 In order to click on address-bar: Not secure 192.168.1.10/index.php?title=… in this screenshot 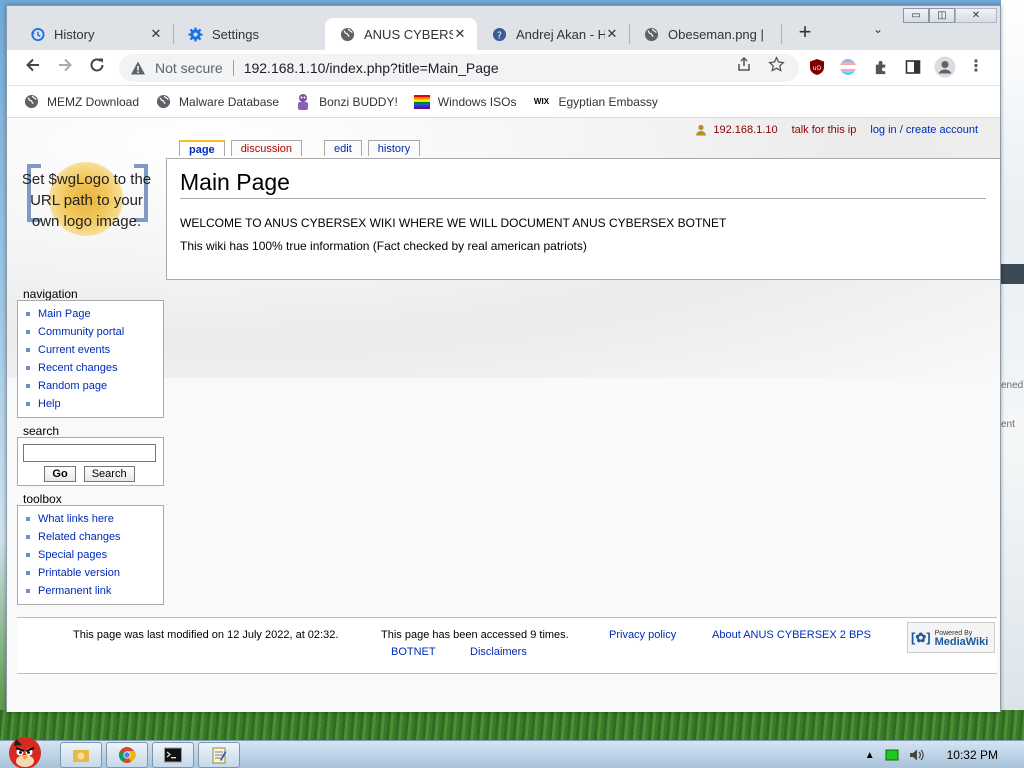, I will do `click(459, 68)`.